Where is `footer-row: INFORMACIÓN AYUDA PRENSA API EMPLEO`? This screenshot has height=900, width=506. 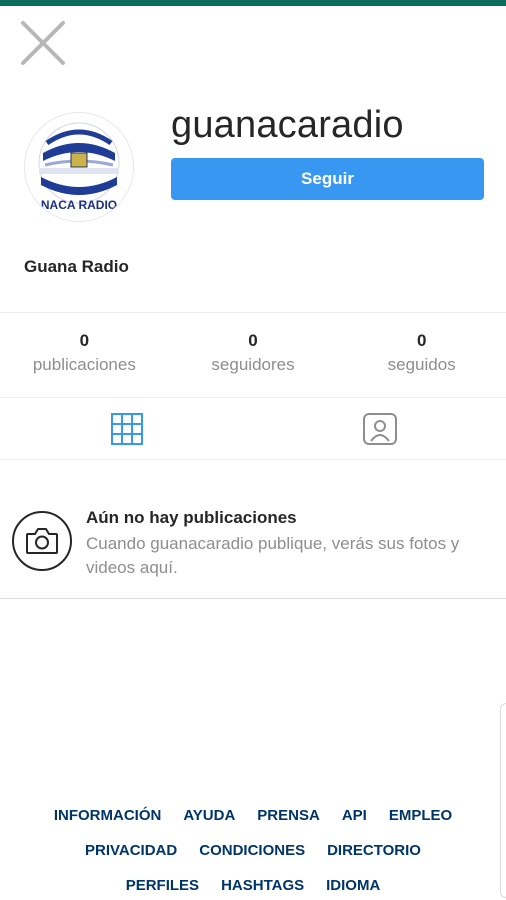
footer-row: INFORMACIÓN AYUDA PRENSA API EMPLEO is located at coordinates (253, 815).